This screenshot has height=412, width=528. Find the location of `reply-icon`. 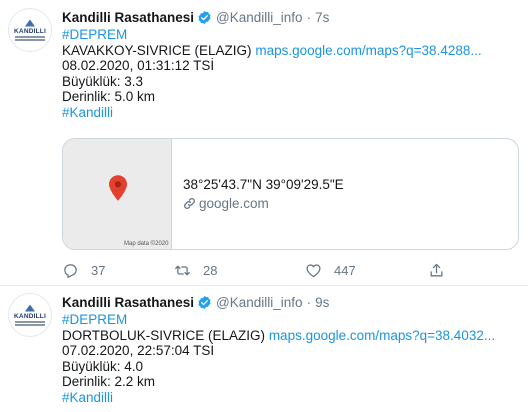

reply-icon is located at coordinates (70, 270).